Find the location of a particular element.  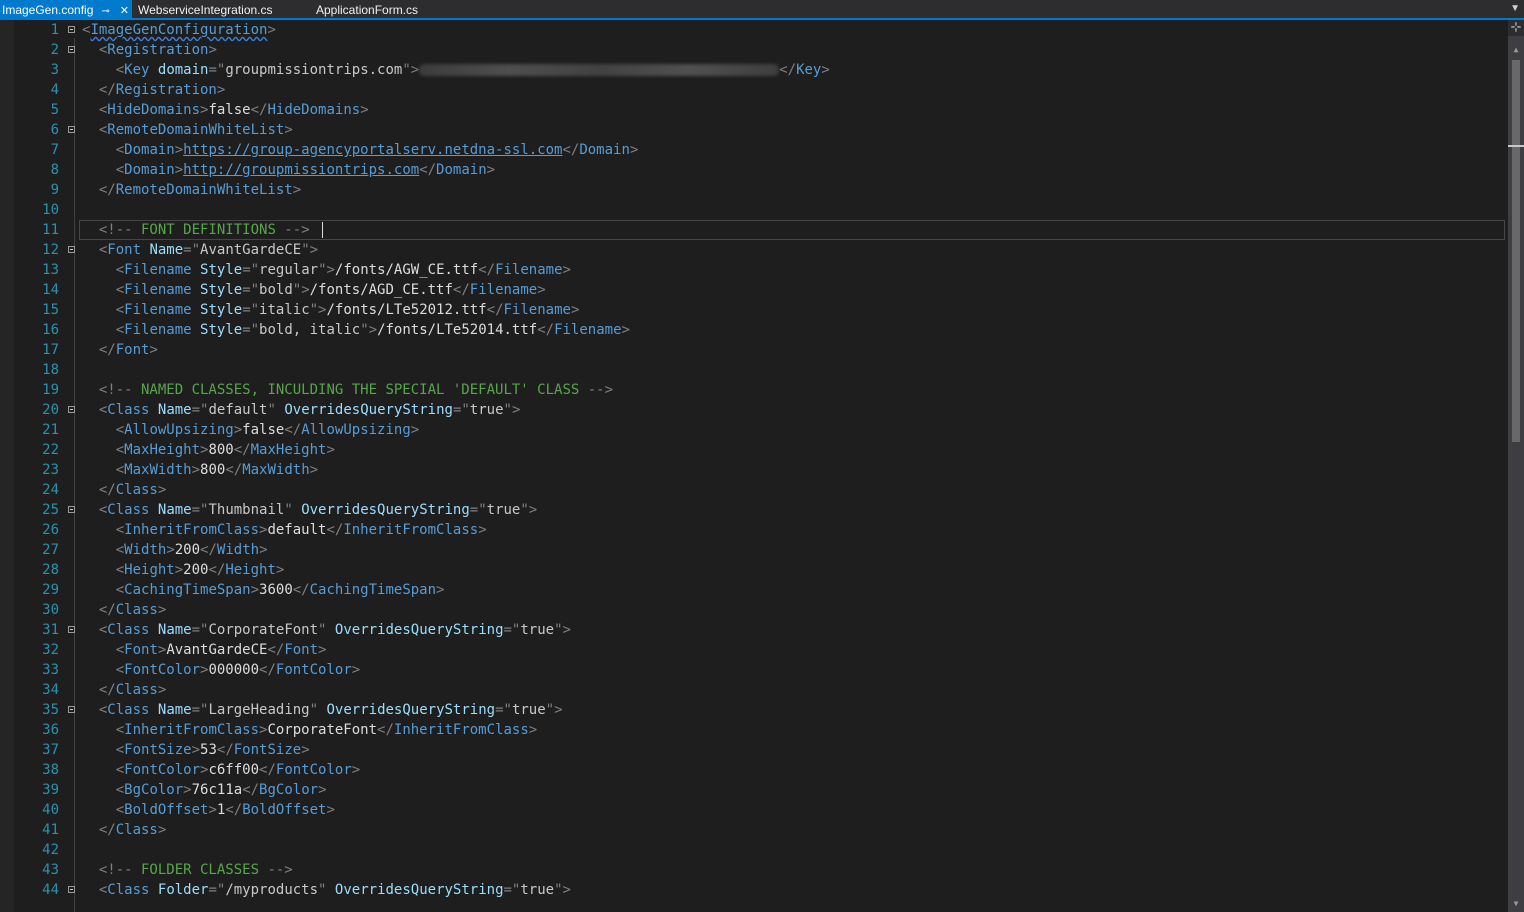

code-token: 200 is located at coordinates (196, 570).